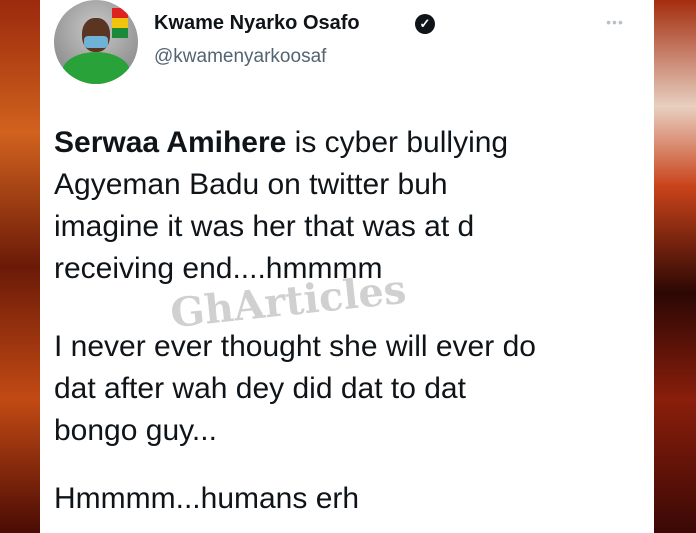 Image resolution: width=696 pixels, height=533 pixels. I want to click on avatar-mask, so click(96, 42).